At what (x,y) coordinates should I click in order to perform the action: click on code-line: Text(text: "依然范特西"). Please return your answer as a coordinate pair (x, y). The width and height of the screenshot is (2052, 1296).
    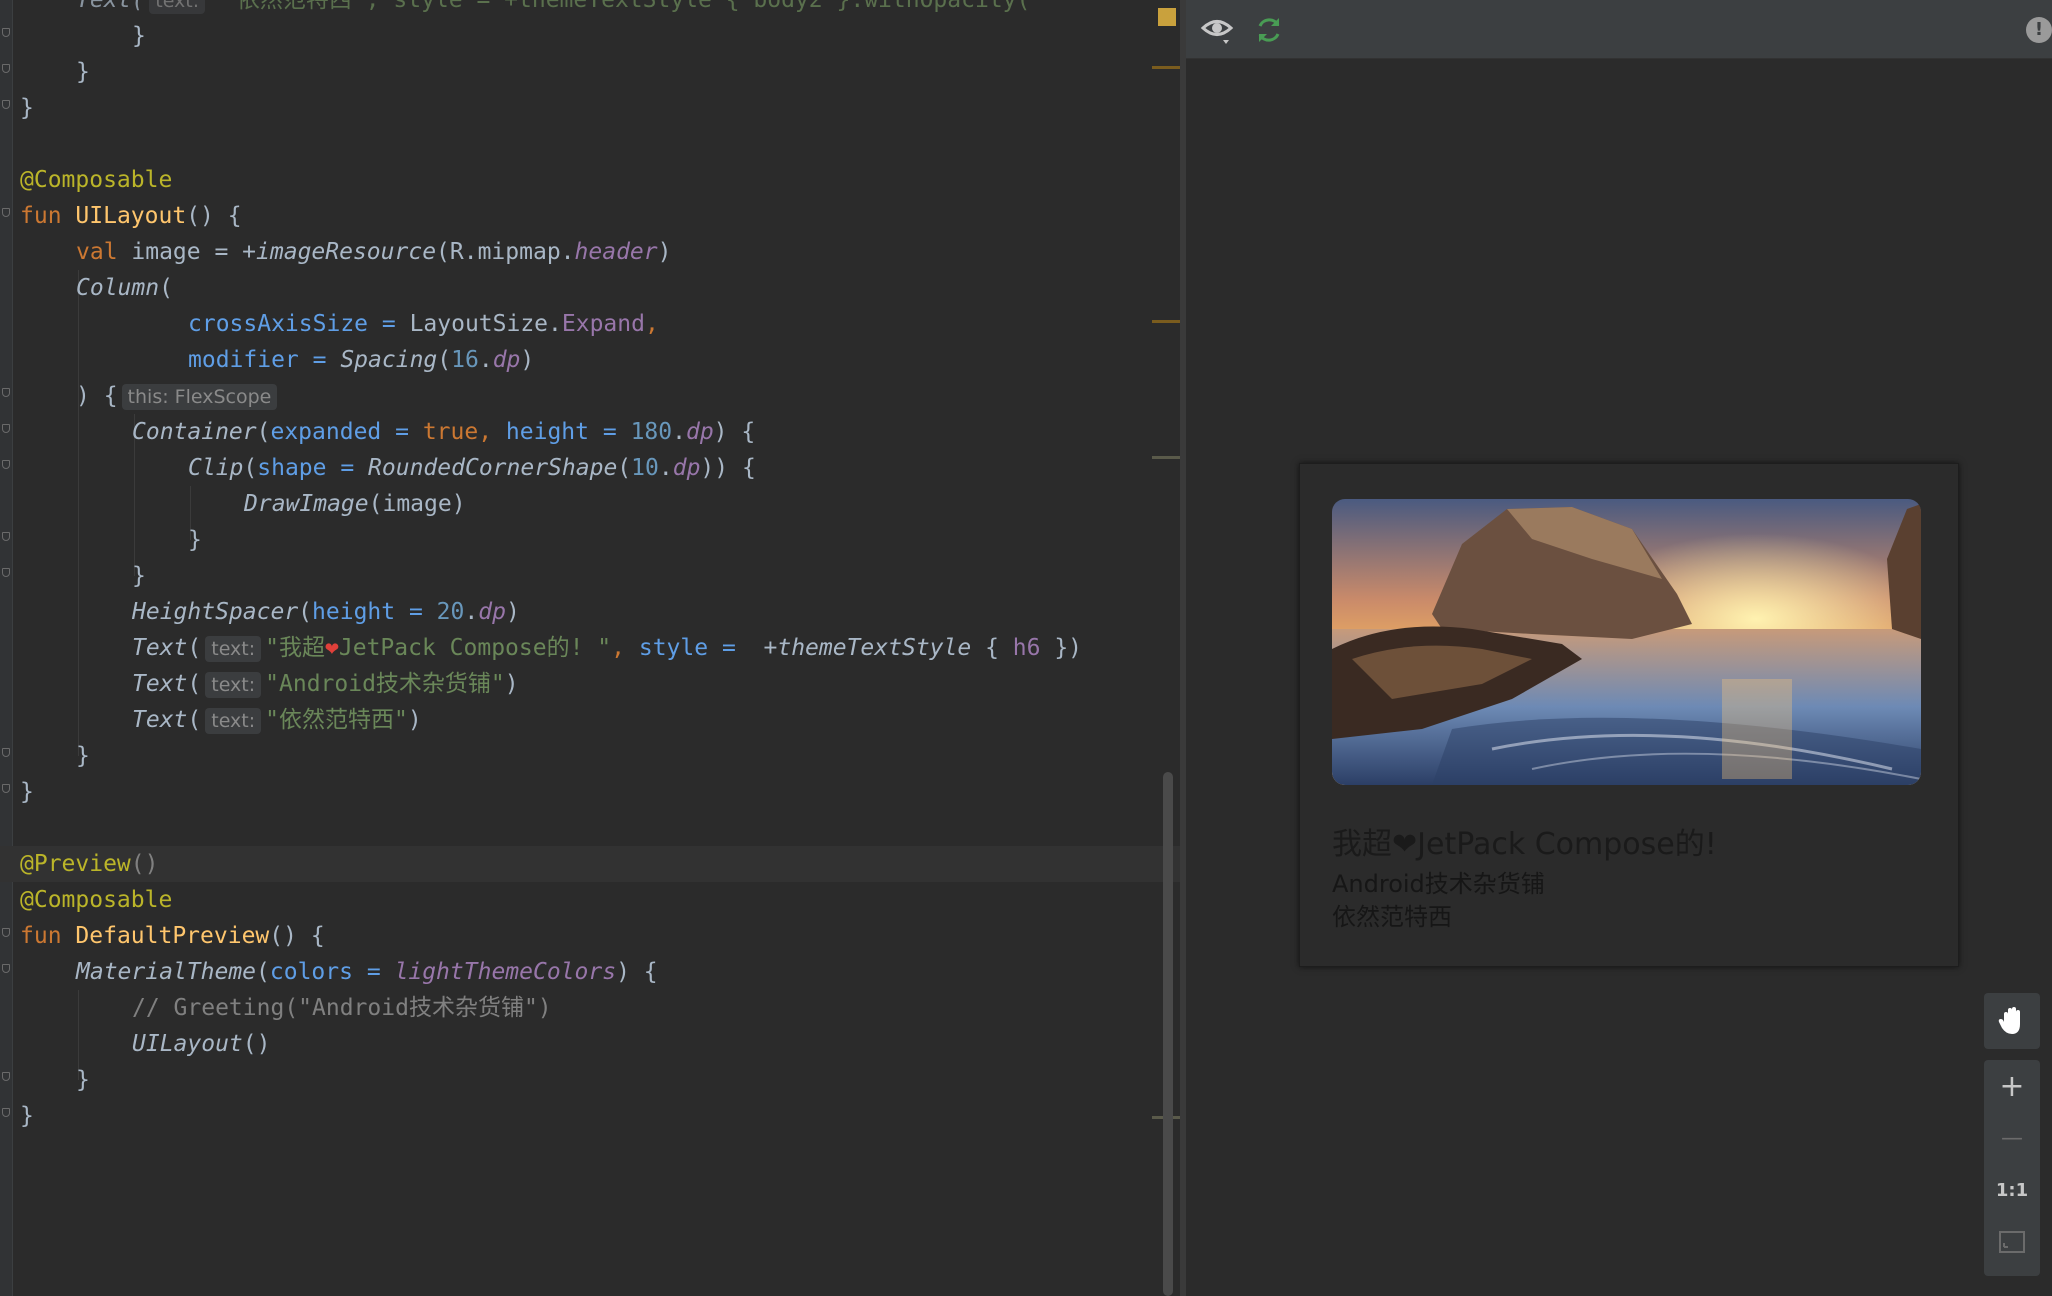
    Looking at the image, I should click on (277, 720).